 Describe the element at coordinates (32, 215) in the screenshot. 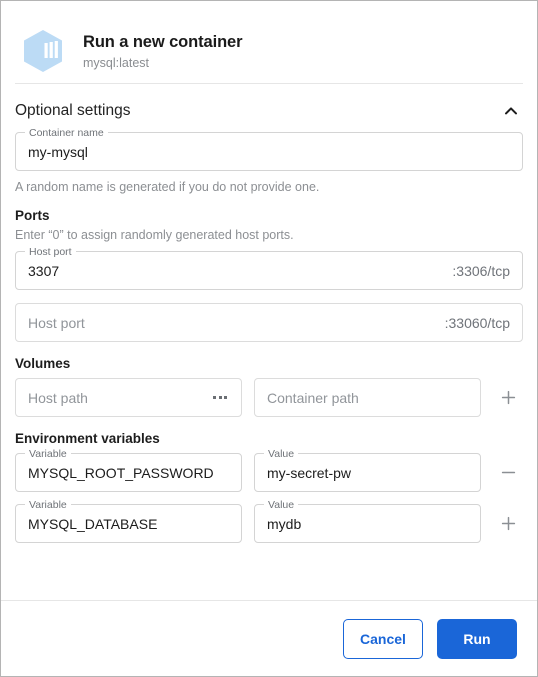

I see `ports-section-title: Ports` at that location.